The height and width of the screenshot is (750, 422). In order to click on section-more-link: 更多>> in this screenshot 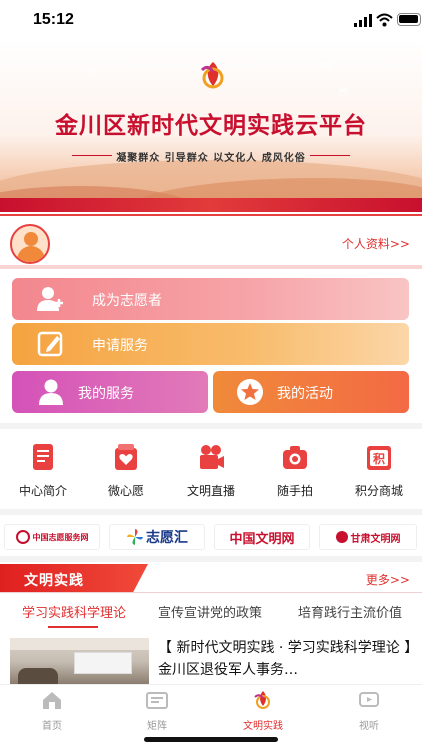, I will do `click(388, 579)`.